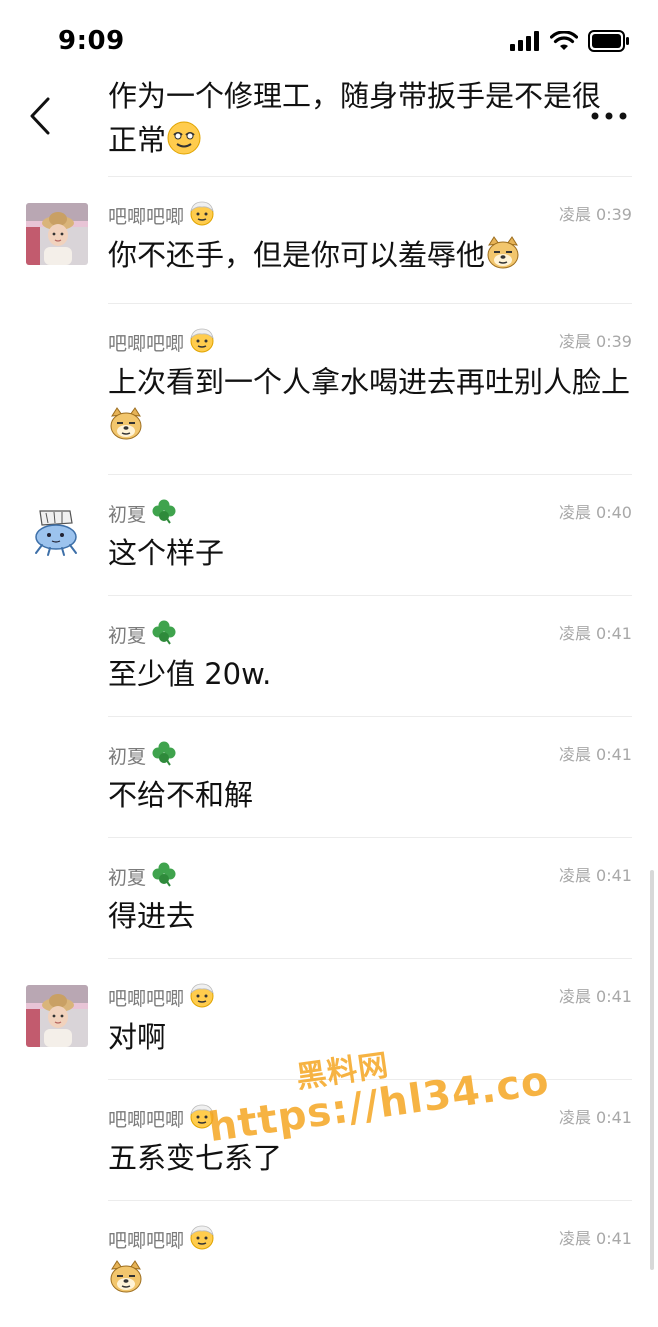 This screenshot has width=658, height=1327. I want to click on back-button, so click(40, 116).